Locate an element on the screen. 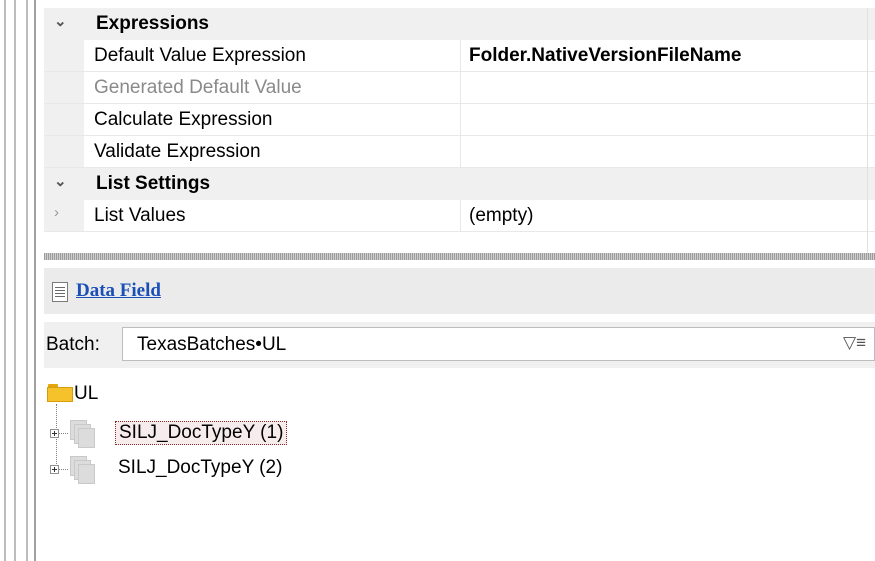 The width and height of the screenshot is (875, 561). grid-scroll-edge is located at coordinates (867, 130).